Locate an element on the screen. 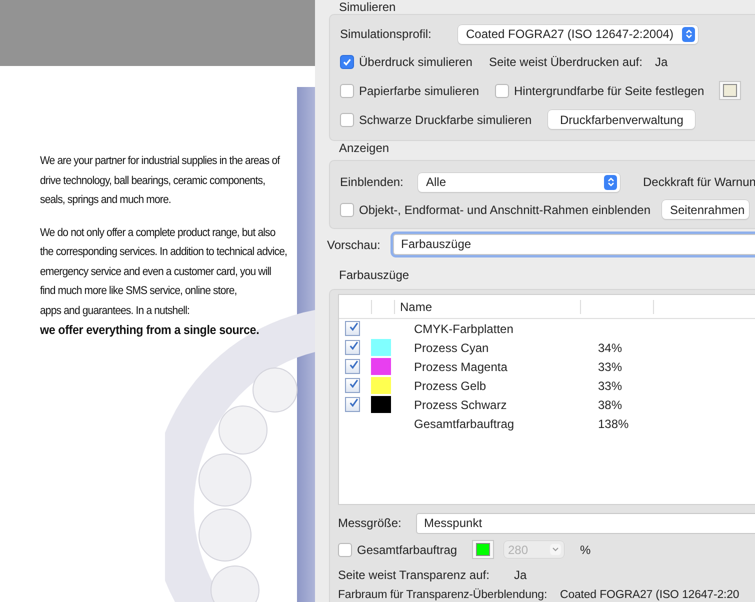  table-cell-text: Prozess Magenta is located at coordinates (460, 367).